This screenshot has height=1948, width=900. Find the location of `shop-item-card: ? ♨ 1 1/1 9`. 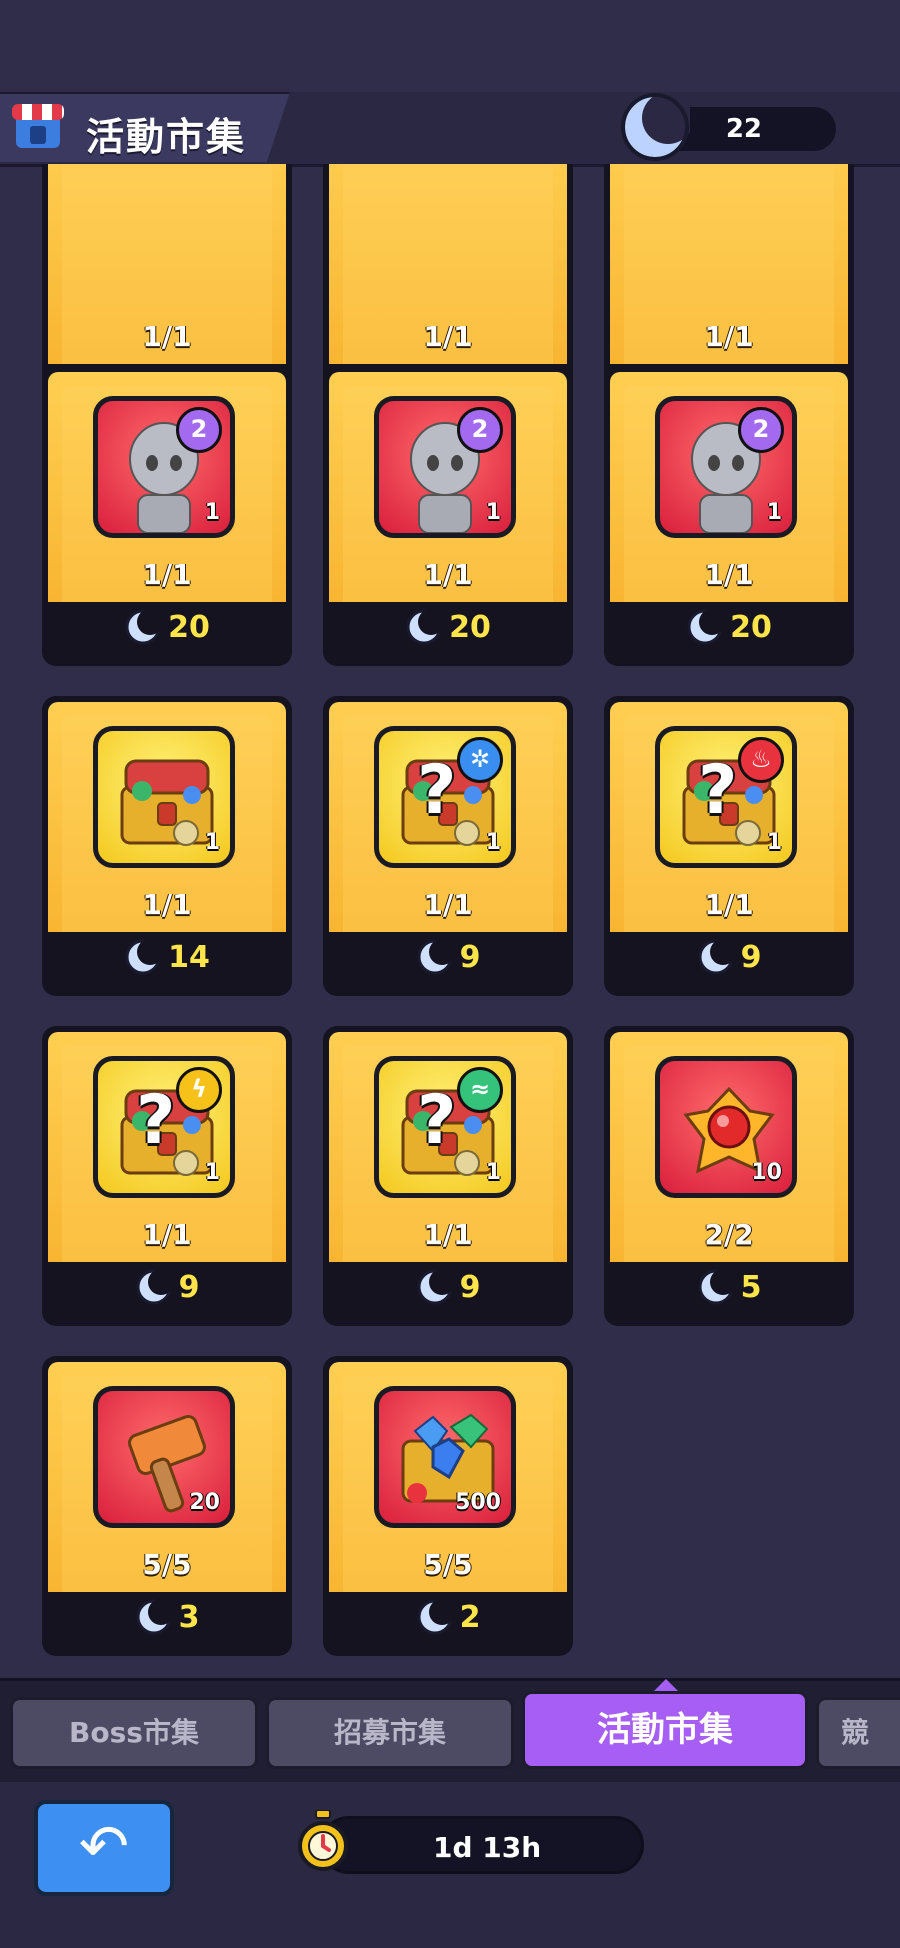

shop-item-card: ? ♨ 1 1/1 9 is located at coordinates (729, 846).